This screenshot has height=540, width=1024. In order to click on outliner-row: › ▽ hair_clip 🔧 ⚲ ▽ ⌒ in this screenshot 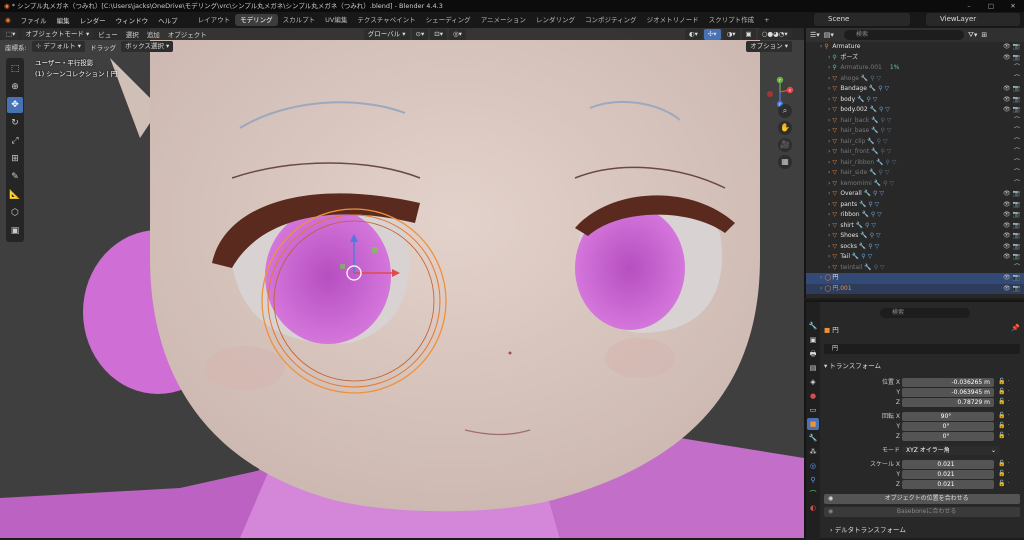, I will do `click(915, 142)`.